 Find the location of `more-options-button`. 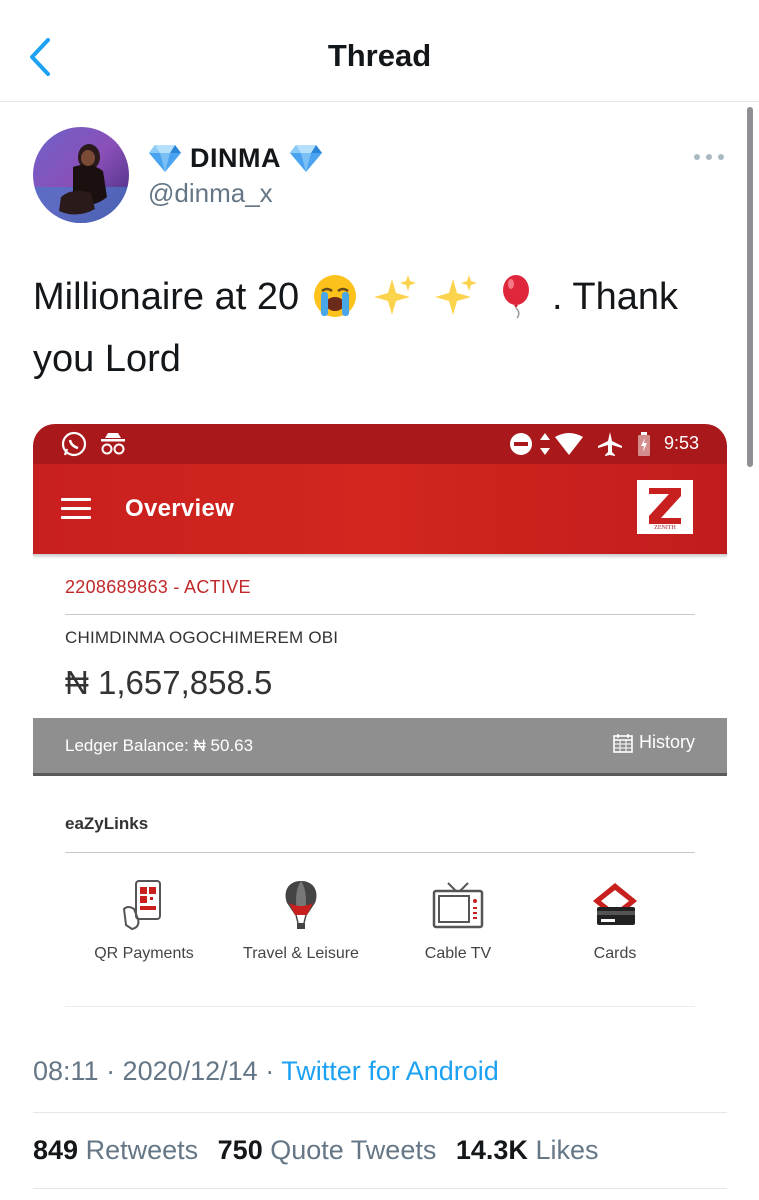

more-options-button is located at coordinates (709, 157).